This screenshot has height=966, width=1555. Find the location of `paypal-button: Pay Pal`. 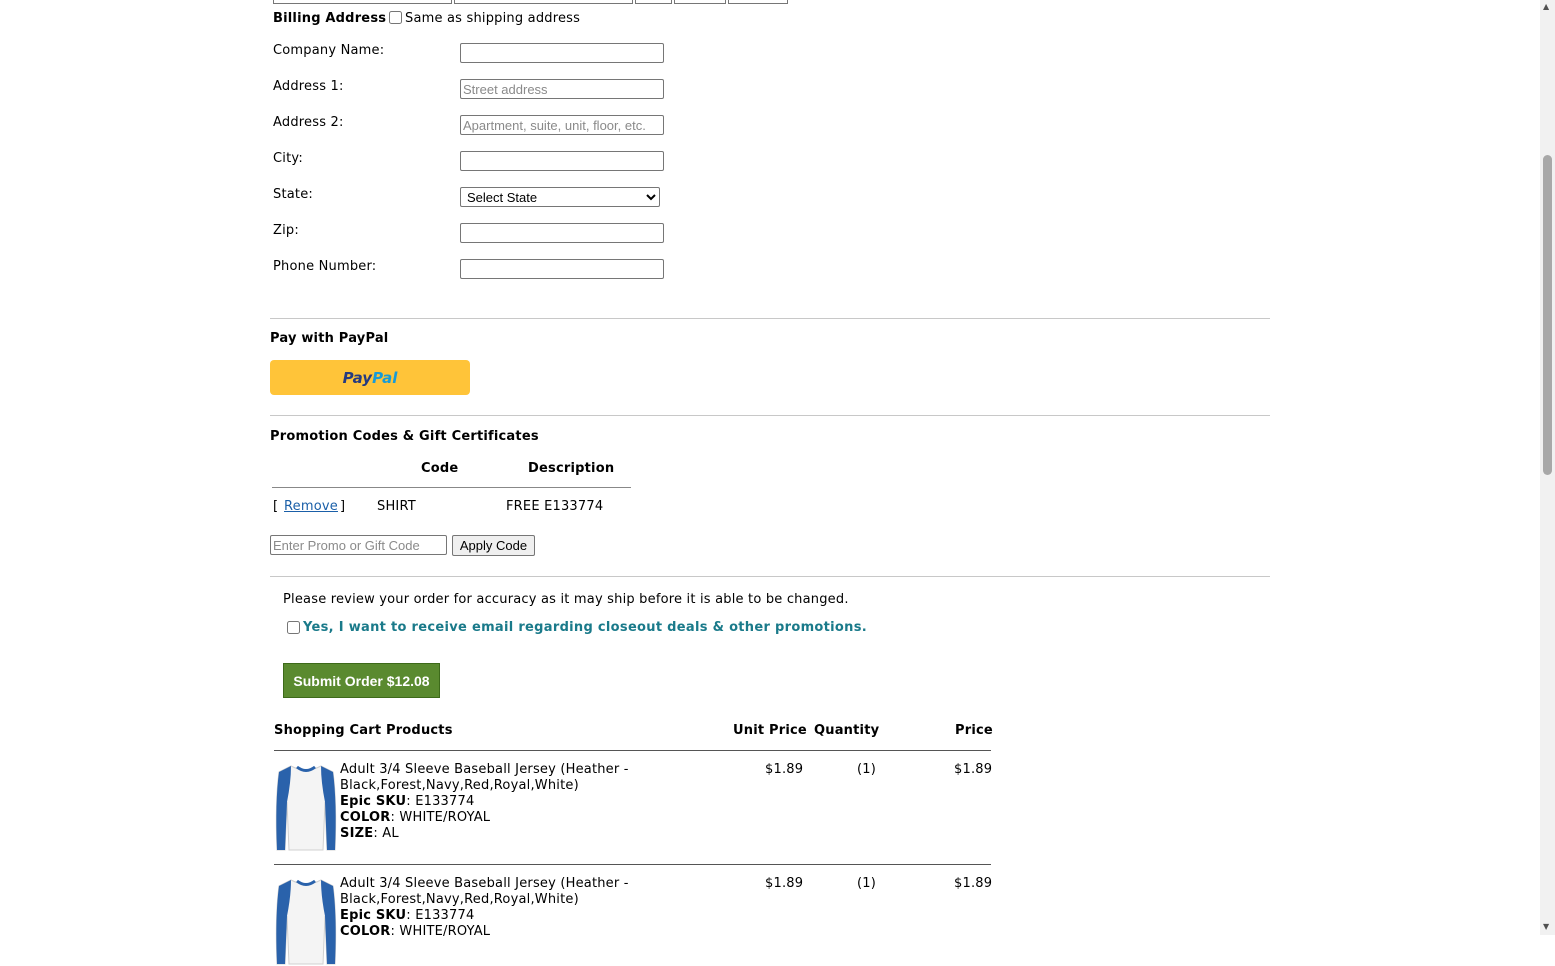

paypal-button: Pay Pal is located at coordinates (370, 377).